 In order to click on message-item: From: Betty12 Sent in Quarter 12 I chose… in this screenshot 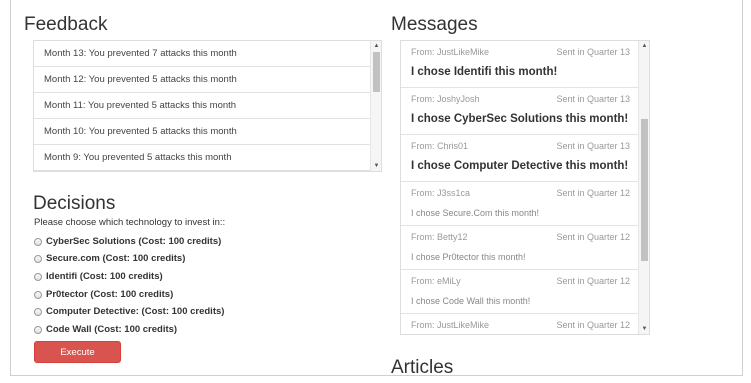, I will do `click(525, 248)`.